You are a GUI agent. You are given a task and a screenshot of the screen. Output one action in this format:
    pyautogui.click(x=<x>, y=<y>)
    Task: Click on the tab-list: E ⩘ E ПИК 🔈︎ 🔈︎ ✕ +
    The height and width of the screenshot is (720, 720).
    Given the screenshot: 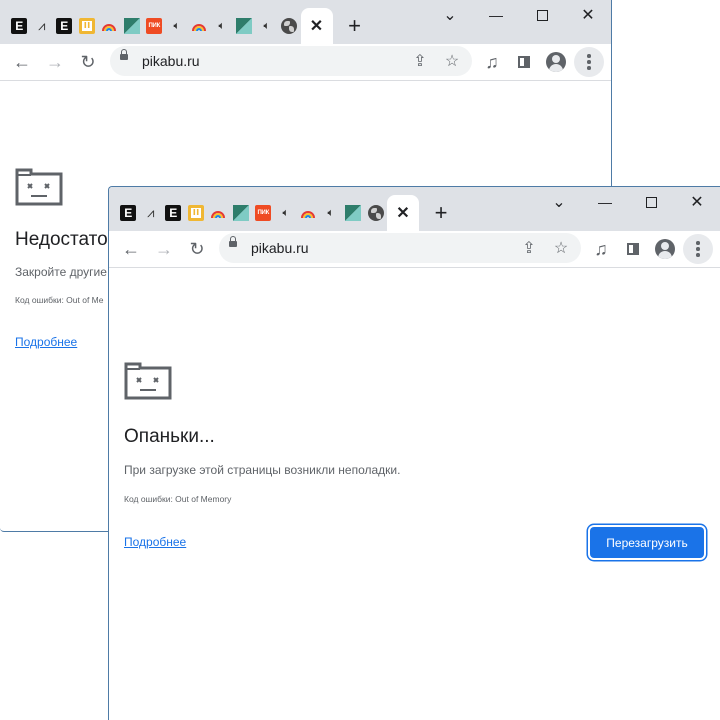 What is the action you would take?
    pyautogui.click(x=287, y=213)
    